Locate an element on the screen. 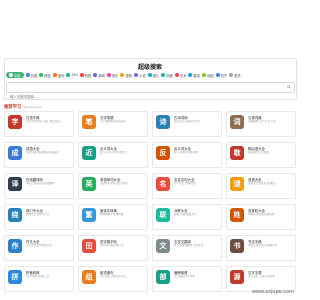 The image size is (320, 300). site-card: 英英语单词大全 英语单词查询 发音 例句 is located at coordinates (113, 186).